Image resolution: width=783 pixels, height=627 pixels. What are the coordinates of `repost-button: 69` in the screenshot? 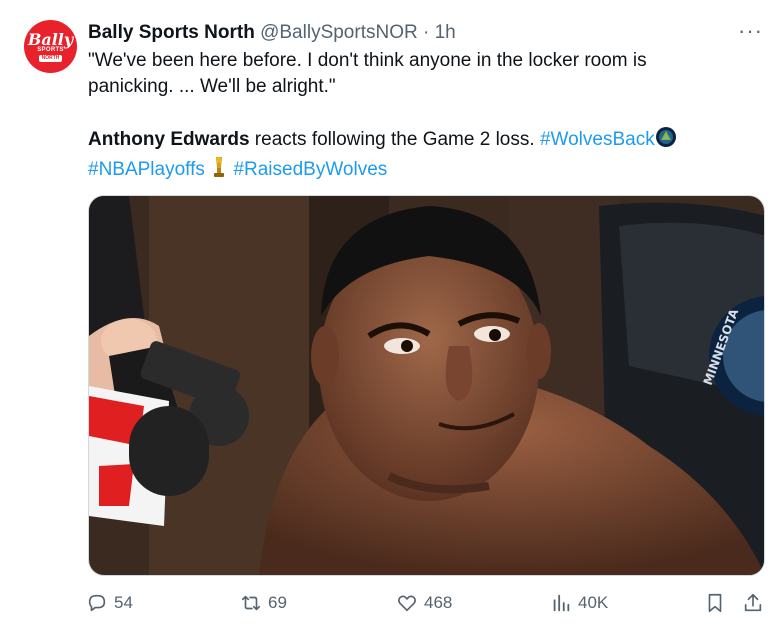 It's located at (263, 603).